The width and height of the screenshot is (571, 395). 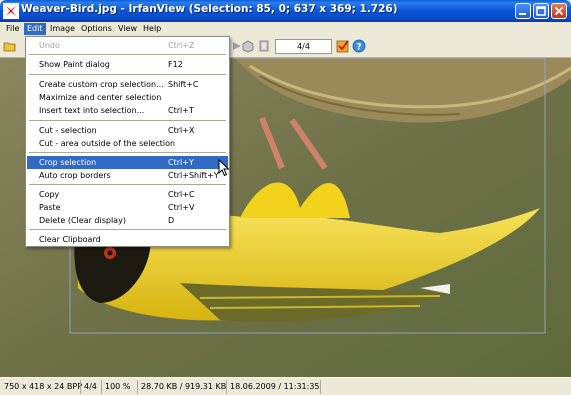 I want to click on status-dimensions: 750 x 418 x 24 BPP, so click(x=43, y=386).